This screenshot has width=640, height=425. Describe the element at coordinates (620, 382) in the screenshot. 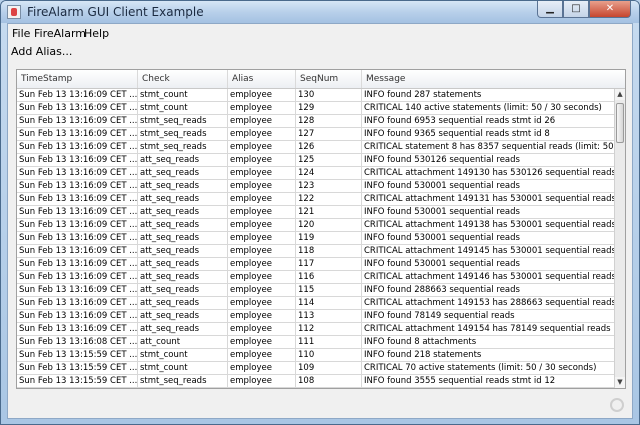

I see `scroll-down-arrow-icon: ▼` at that location.